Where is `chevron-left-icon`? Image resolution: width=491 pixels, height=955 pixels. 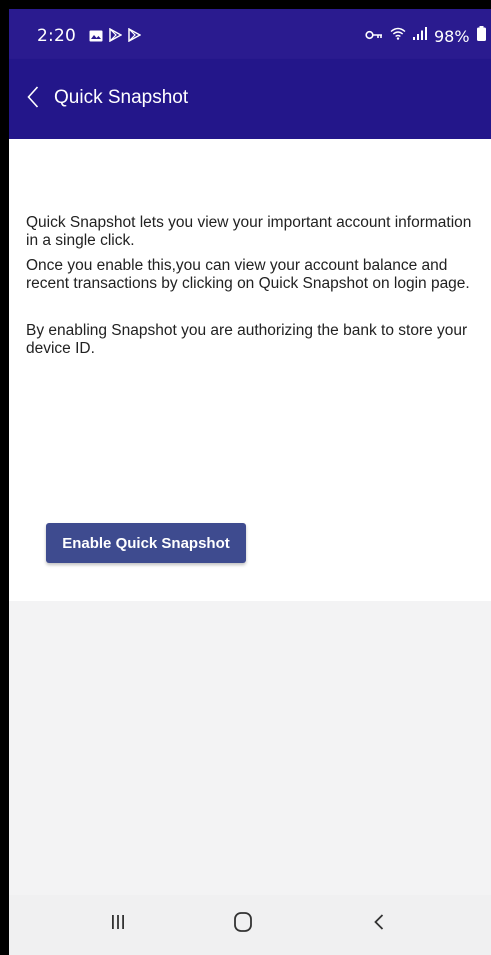 chevron-left-icon is located at coordinates (33, 99).